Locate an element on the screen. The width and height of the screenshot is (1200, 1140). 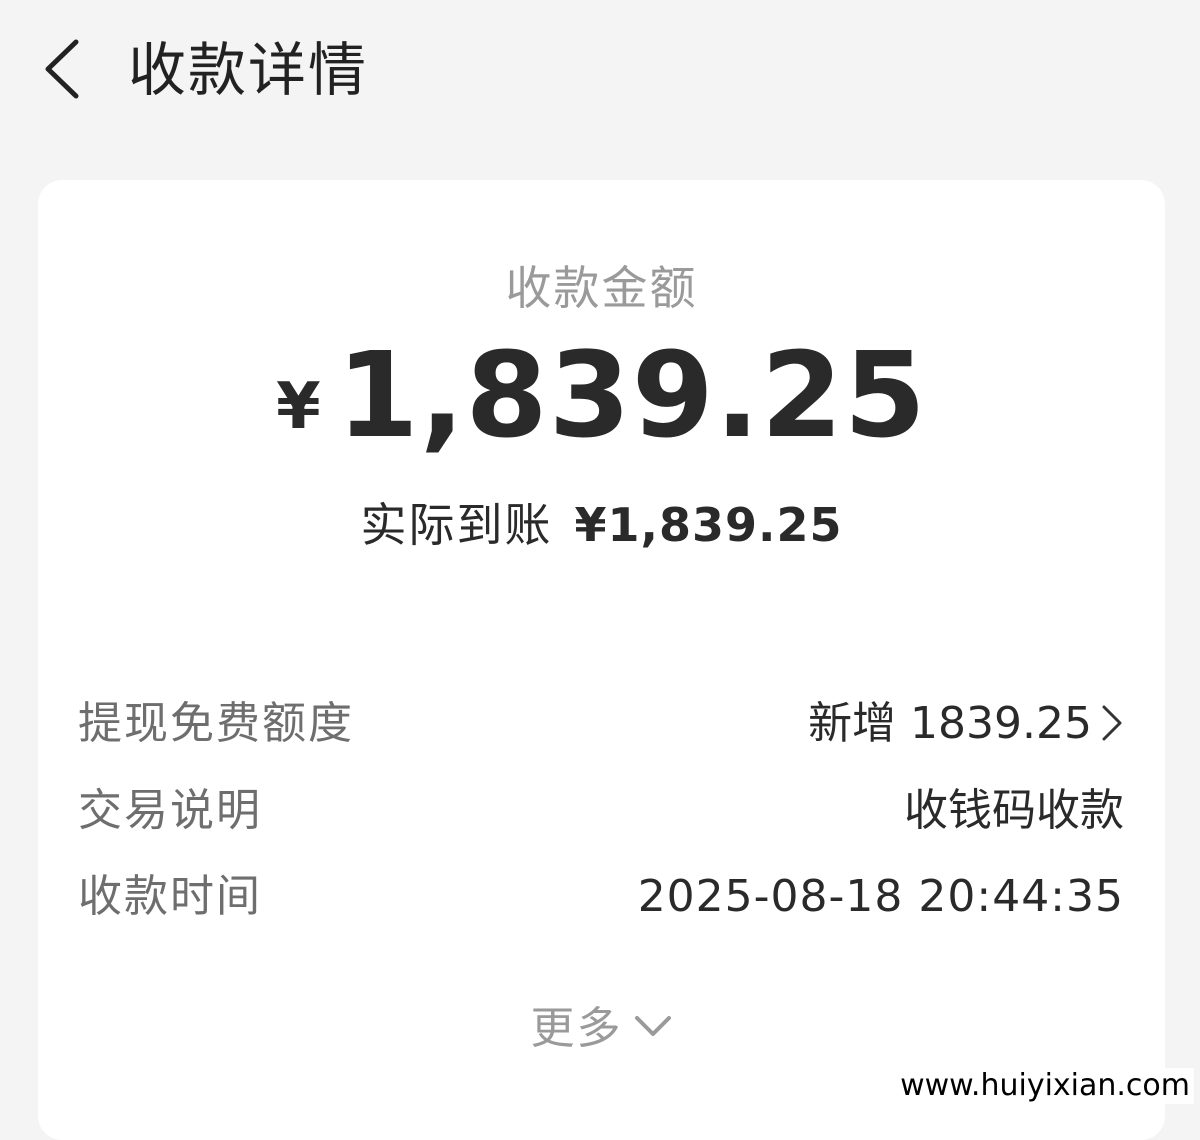
currency-symbol: ¥ is located at coordinates (298, 407).